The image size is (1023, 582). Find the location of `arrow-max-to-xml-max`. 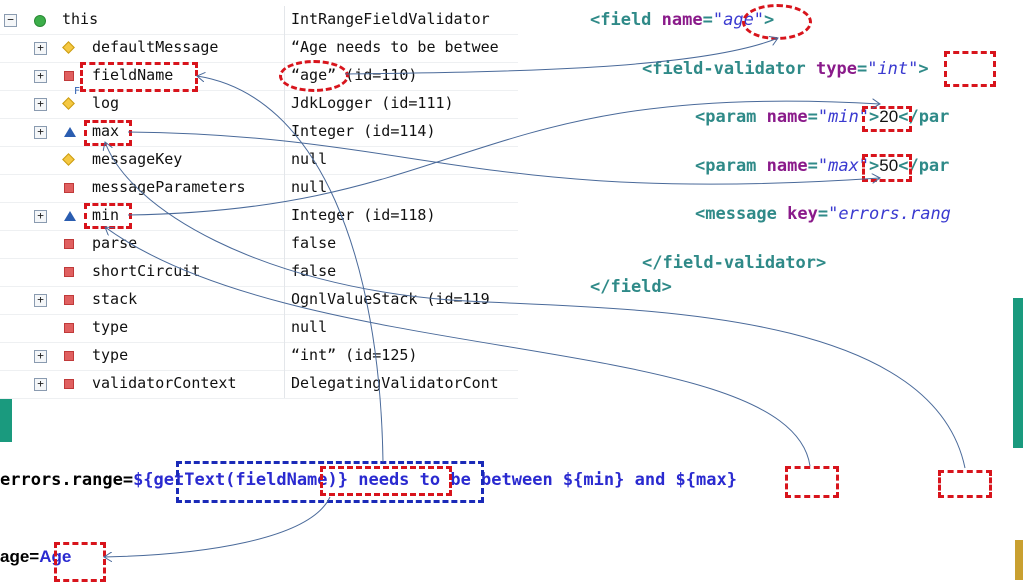

arrow-max-to-xml-max is located at coordinates (503, 158).